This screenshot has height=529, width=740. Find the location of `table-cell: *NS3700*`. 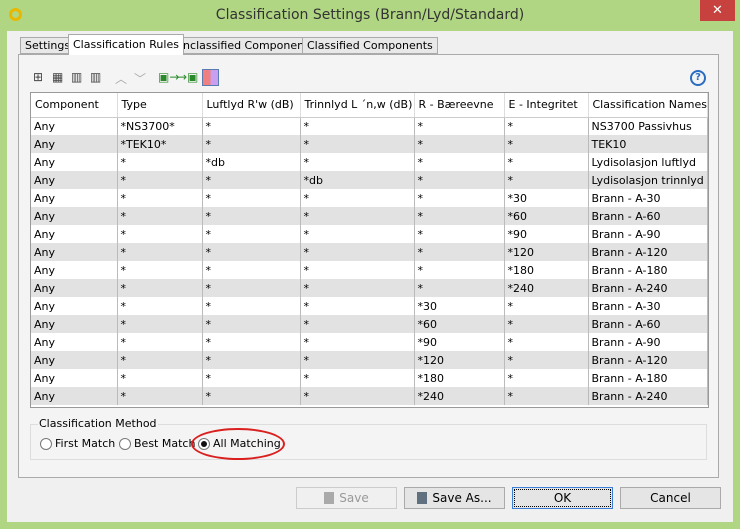

table-cell: *NS3700* is located at coordinates (160, 126).